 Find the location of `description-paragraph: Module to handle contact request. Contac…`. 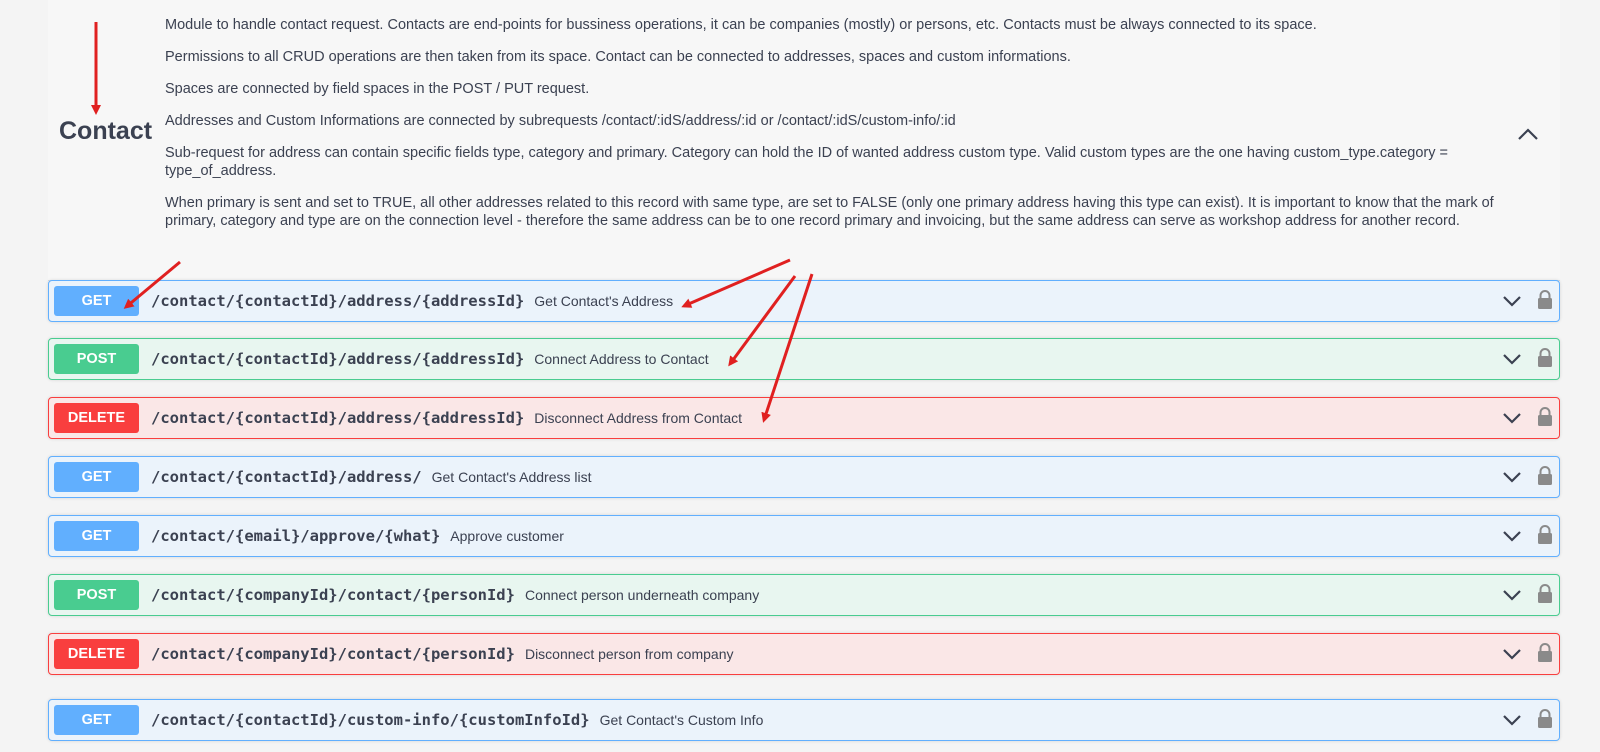

description-paragraph: Module to handle contact request. Contac… is located at coordinates (741, 25).